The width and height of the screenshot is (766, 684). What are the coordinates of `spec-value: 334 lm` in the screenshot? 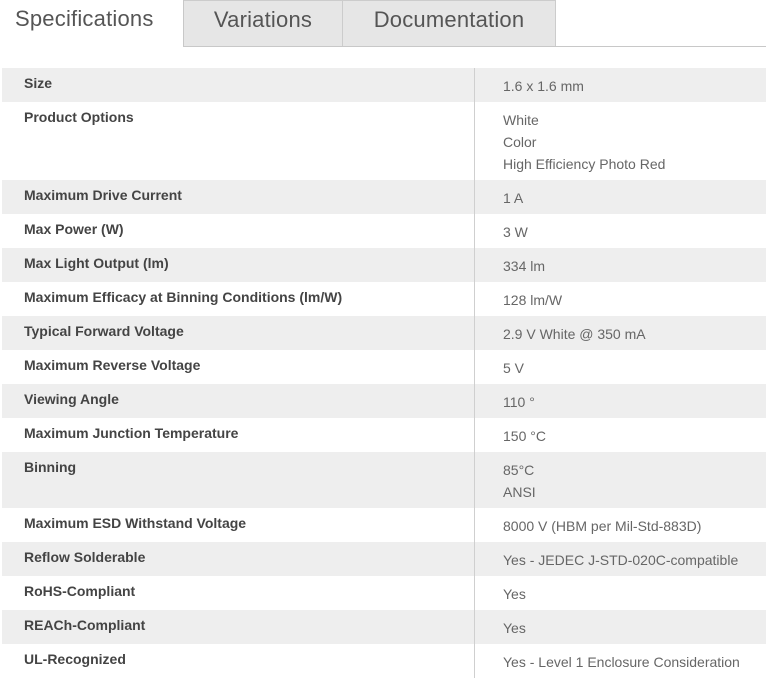 It's located at (620, 265).